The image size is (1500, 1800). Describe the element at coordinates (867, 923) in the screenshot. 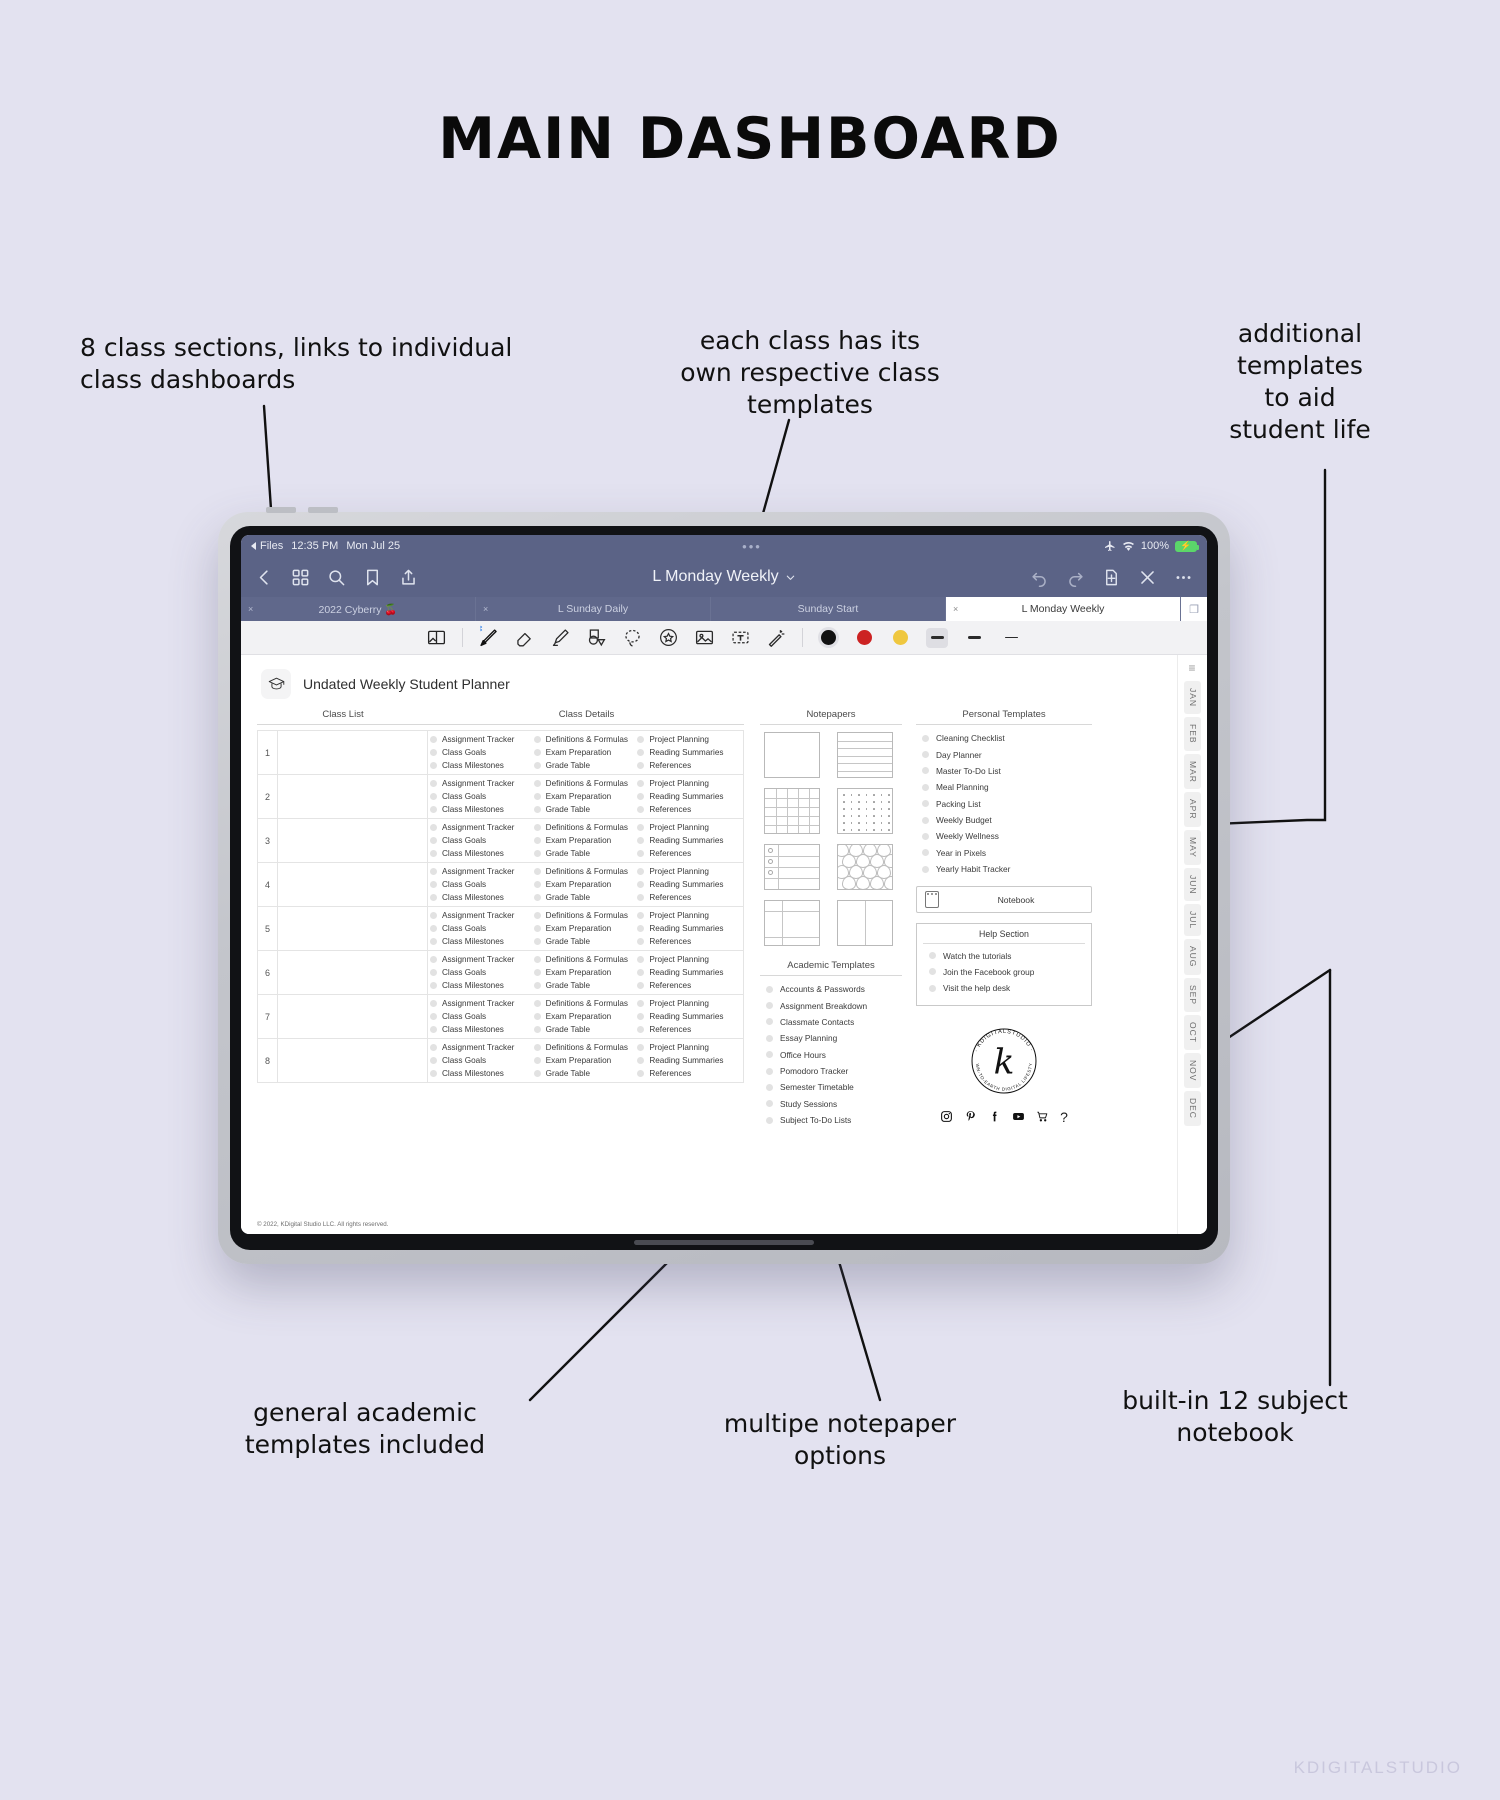

I see `split-paper` at that location.